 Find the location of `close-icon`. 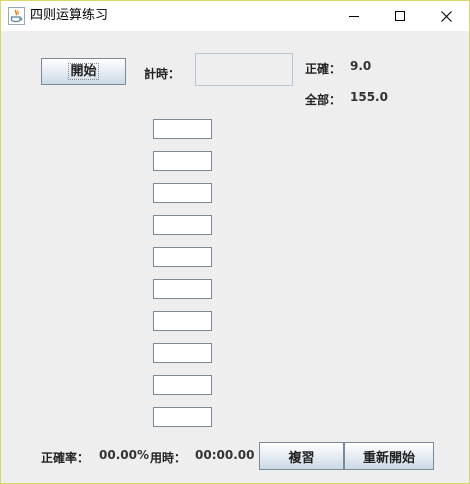

close-icon is located at coordinates (446, 16).